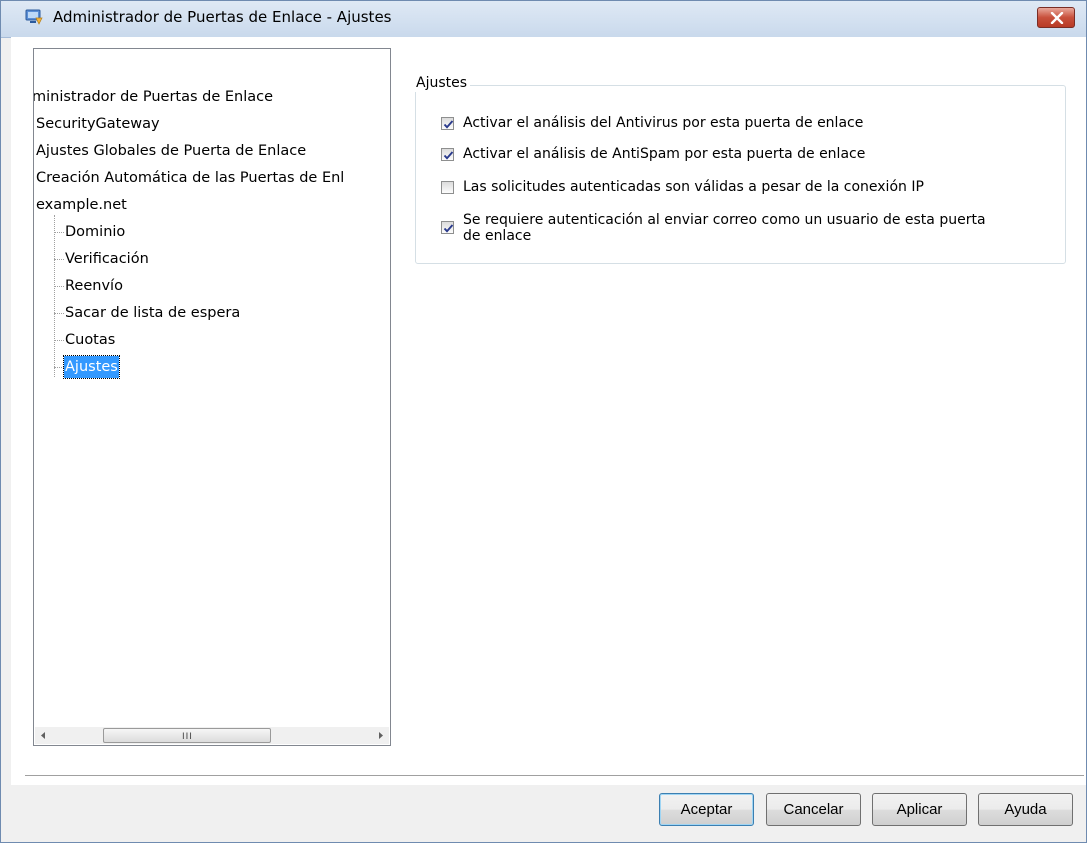 Image resolution: width=1087 pixels, height=843 pixels. Describe the element at coordinates (107, 259) in the screenshot. I see `tree-item-verificacion: Verificación` at that location.